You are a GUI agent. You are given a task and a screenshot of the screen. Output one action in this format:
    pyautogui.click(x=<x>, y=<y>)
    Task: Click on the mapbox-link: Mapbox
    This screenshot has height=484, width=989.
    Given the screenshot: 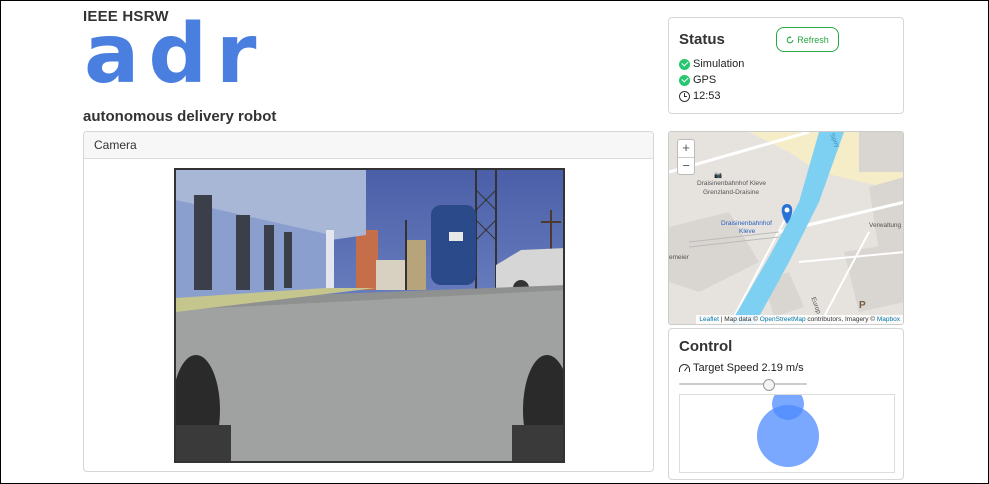 What is the action you would take?
    pyautogui.click(x=888, y=319)
    